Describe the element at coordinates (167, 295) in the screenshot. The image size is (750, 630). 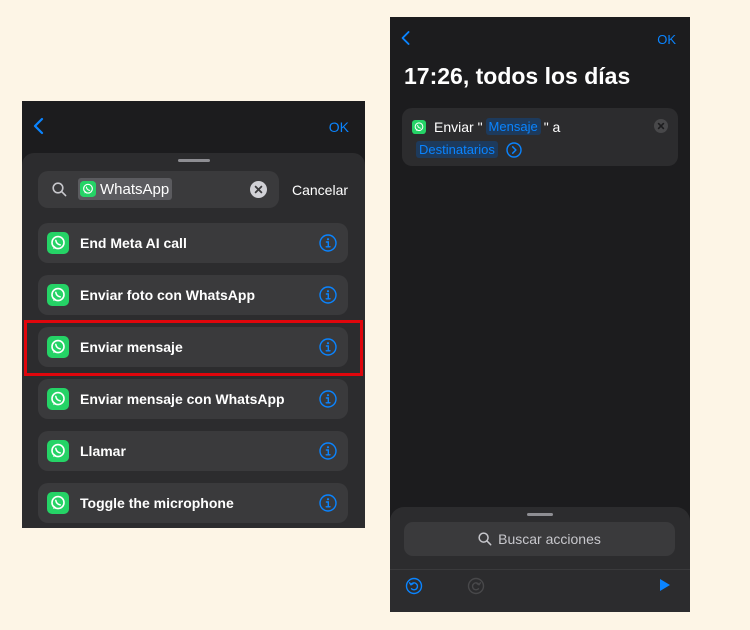
I see `result-item-label: Enviar foto con WhatsApp` at that location.